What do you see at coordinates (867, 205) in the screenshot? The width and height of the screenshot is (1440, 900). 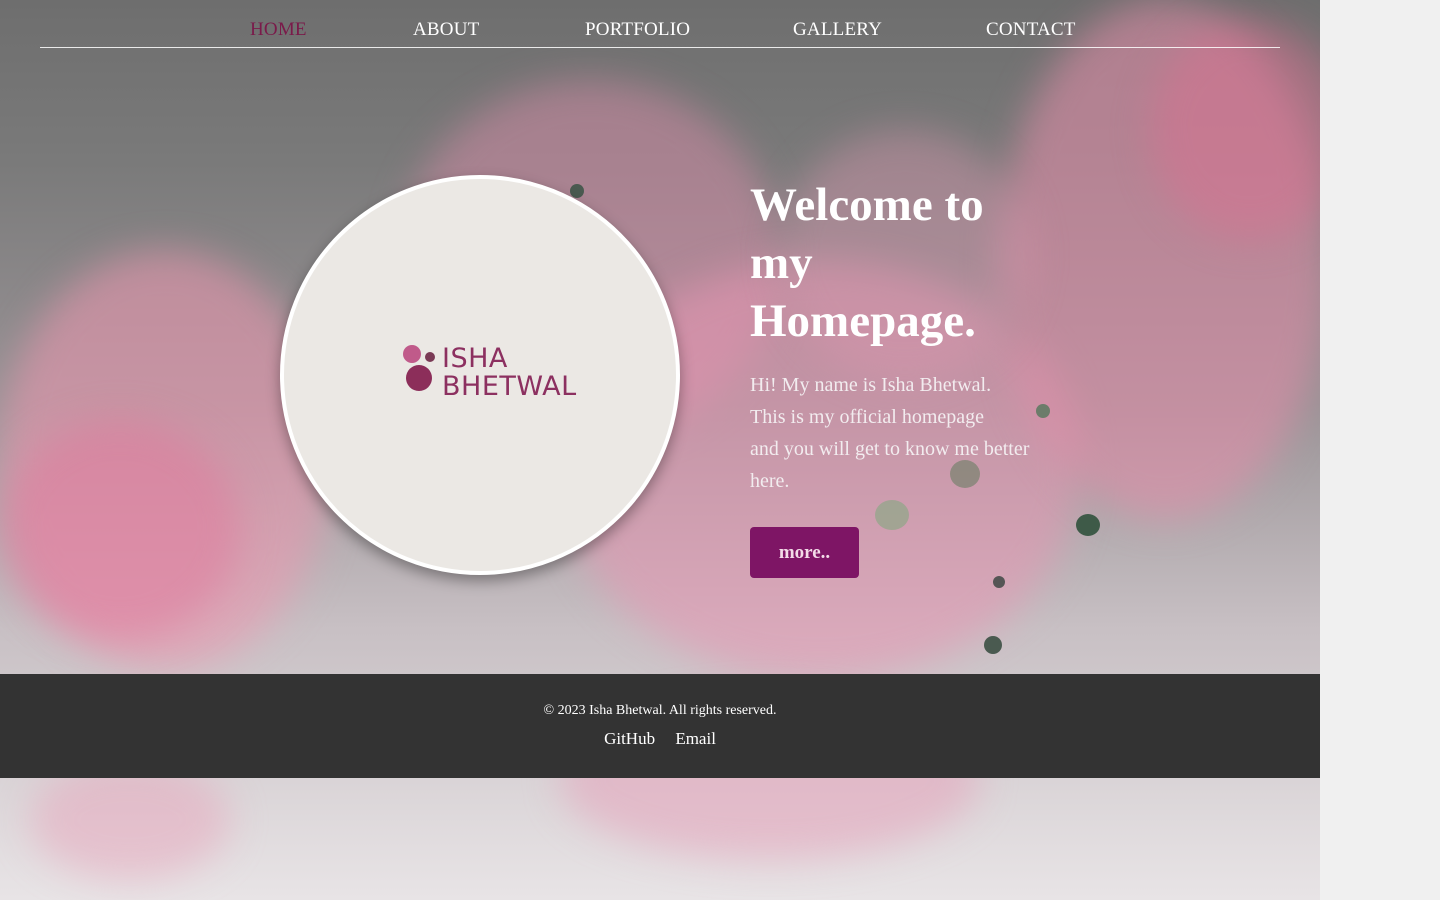 I see `hero-title-line: Welcome to` at bounding box center [867, 205].